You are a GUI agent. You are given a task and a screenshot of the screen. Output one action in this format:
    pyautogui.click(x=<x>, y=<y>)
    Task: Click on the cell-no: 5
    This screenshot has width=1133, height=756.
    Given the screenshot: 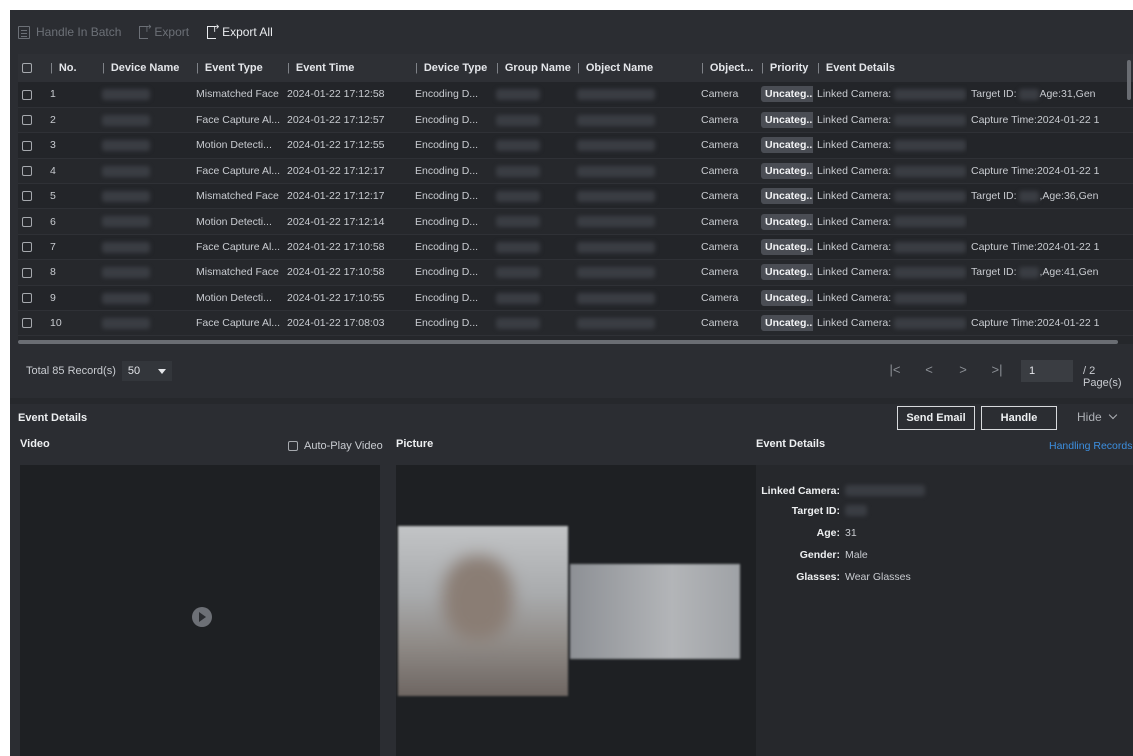 What is the action you would take?
    pyautogui.click(x=53, y=196)
    